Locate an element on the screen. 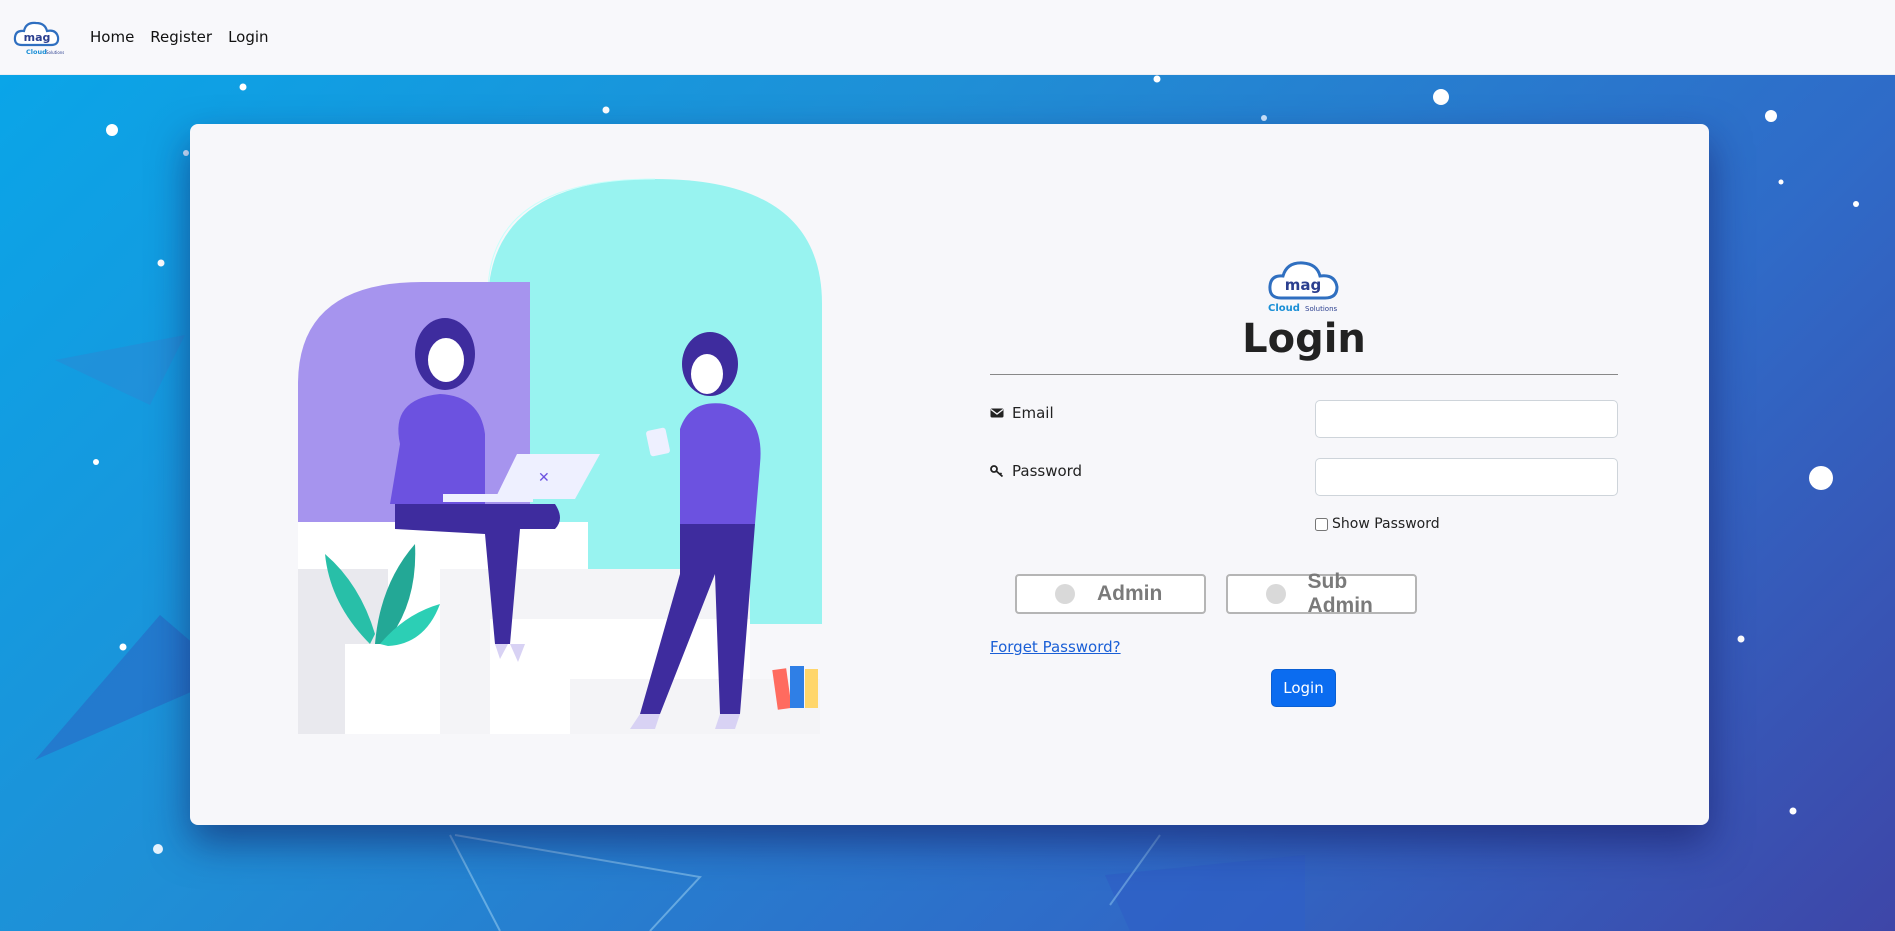  email-label: Email is located at coordinates (1022, 413).